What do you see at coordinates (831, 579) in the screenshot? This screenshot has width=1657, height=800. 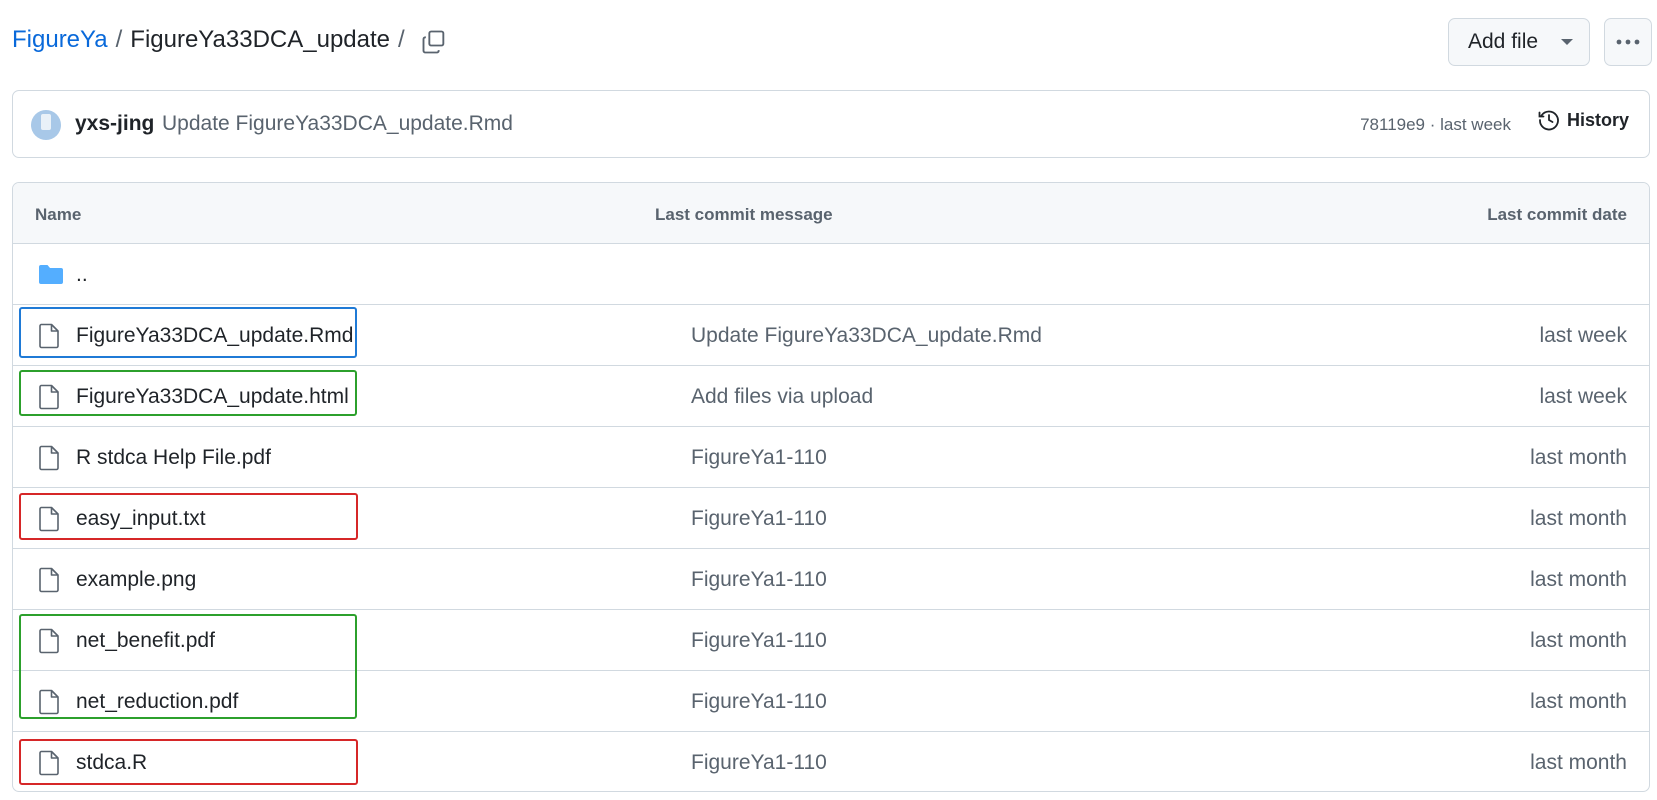 I see `table-row: example.png FigureYa1-110 last month` at bounding box center [831, 579].